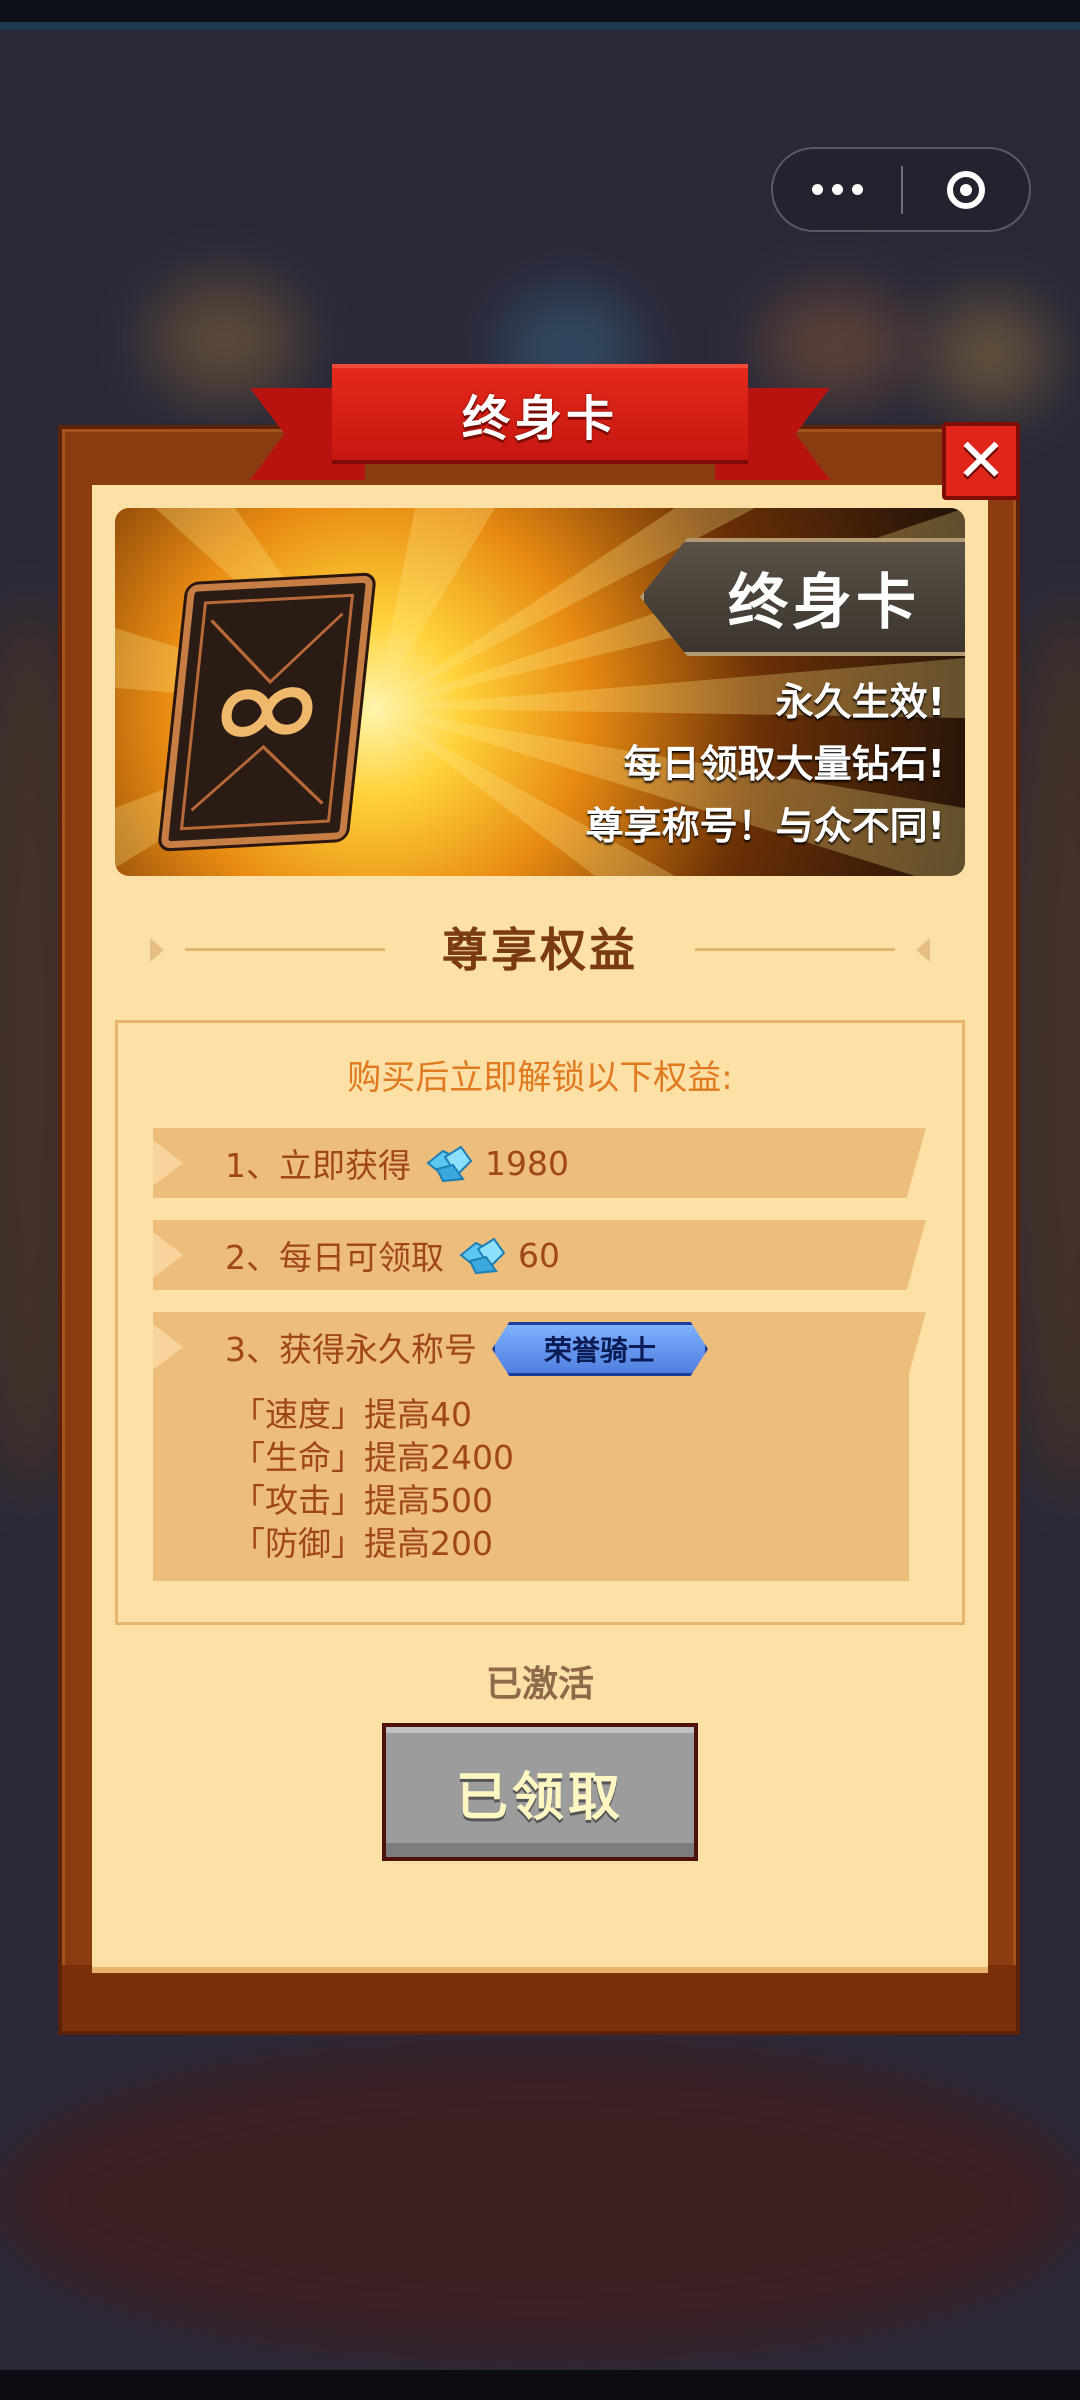 The image size is (1080, 2400). What do you see at coordinates (362, 1543) in the screenshot?
I see `stat-defense: 「防御」提高200` at bounding box center [362, 1543].